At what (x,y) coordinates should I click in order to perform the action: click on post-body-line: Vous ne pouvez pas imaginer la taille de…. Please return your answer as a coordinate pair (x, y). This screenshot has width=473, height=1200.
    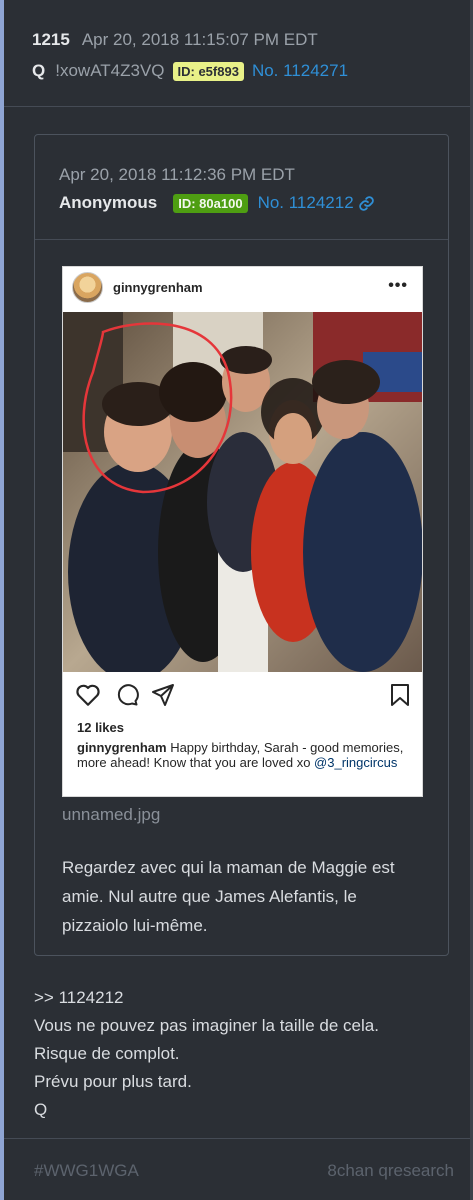
    Looking at the image, I should click on (206, 1025).